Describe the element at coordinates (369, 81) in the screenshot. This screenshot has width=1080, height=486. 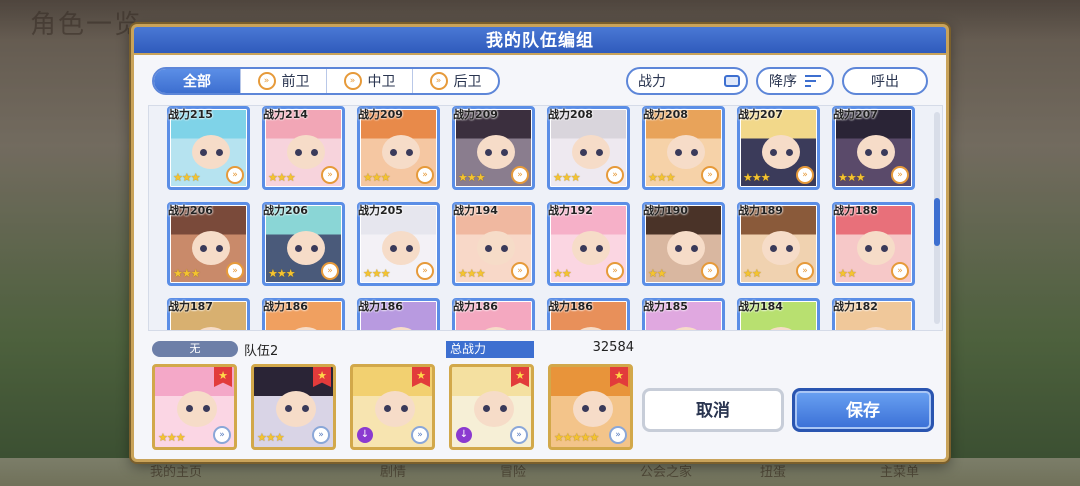
I see `filter-tab-midguard: » 中卫` at that location.